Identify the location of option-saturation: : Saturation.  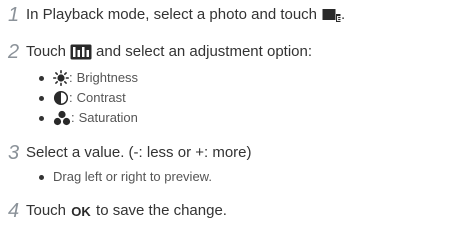
(88, 118).